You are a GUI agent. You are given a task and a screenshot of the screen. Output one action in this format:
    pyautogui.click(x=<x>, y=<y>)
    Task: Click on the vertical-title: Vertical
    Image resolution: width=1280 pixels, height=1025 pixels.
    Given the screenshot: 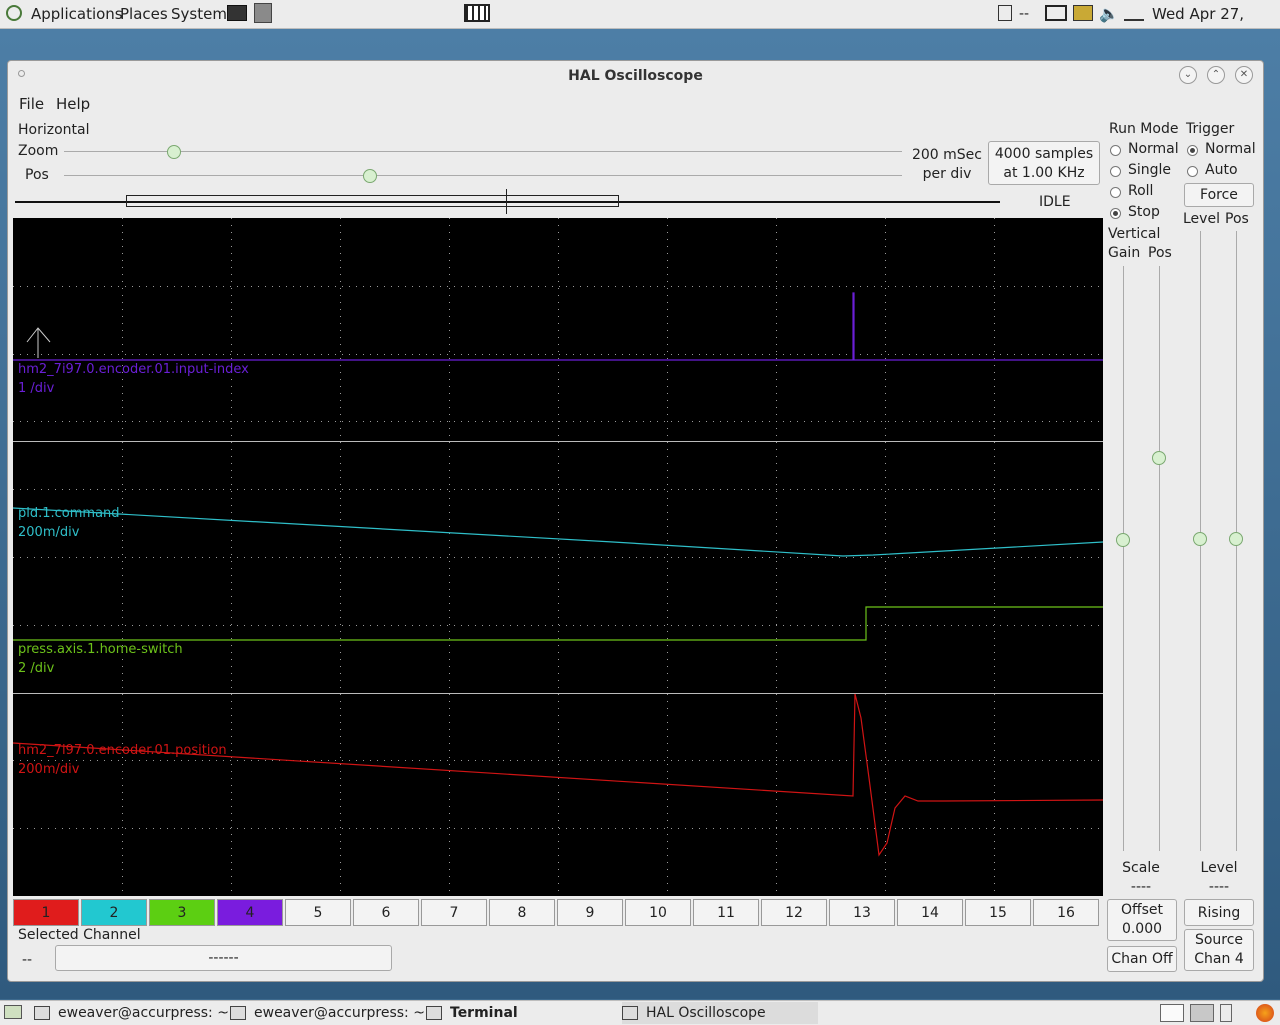 What is the action you would take?
    pyautogui.click(x=1134, y=234)
    